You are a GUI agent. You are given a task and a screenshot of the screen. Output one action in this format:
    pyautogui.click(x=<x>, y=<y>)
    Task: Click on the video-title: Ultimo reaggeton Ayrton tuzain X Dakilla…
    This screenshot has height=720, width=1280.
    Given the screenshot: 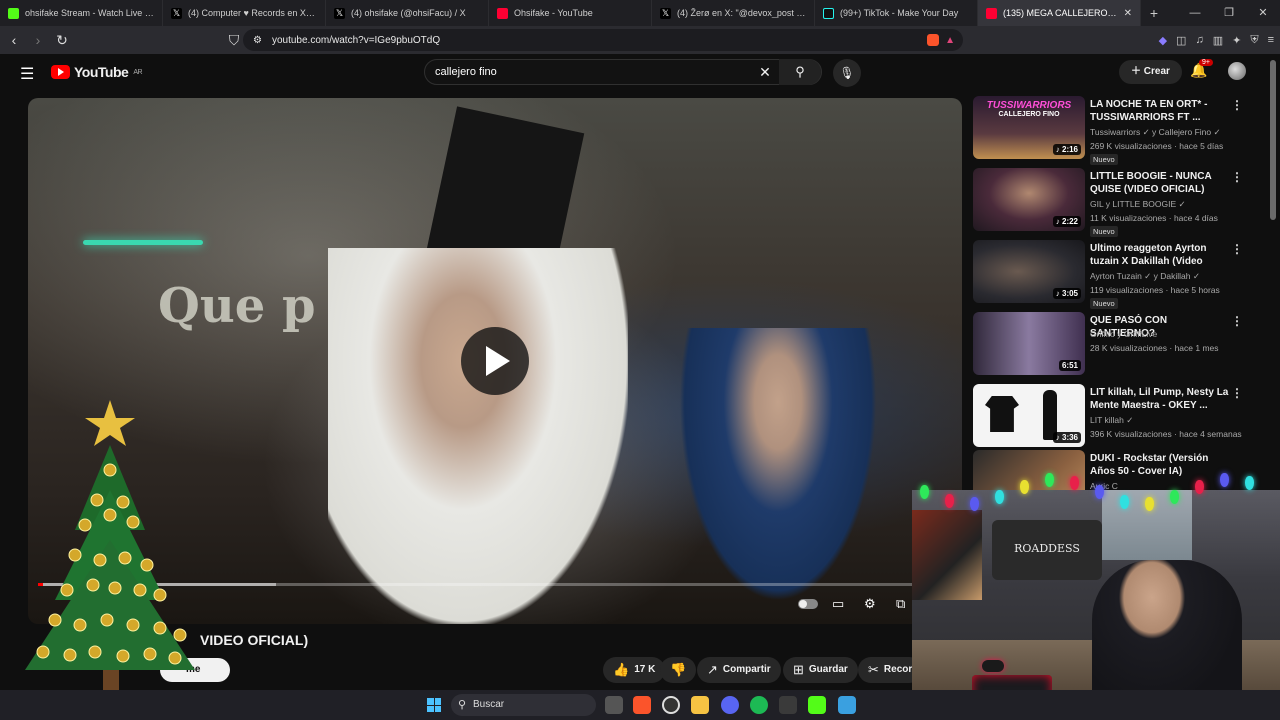 What is the action you would take?
    pyautogui.click(x=1160, y=255)
    